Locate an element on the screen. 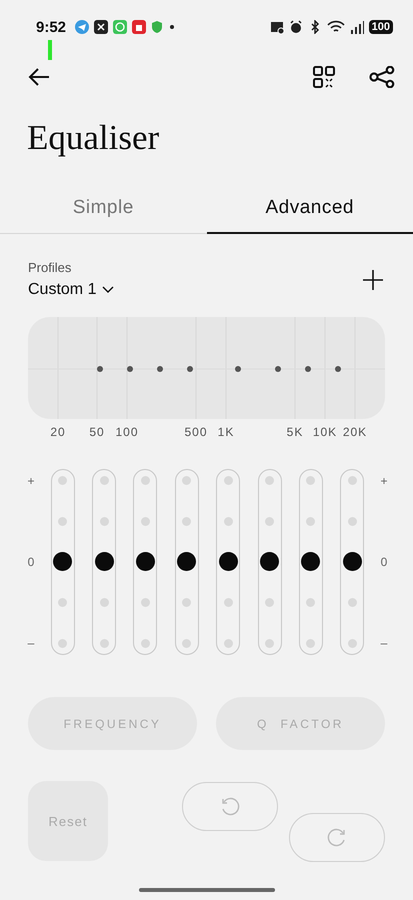 The width and height of the screenshot is (413, 900). status-time: 9:52 is located at coordinates (51, 27).